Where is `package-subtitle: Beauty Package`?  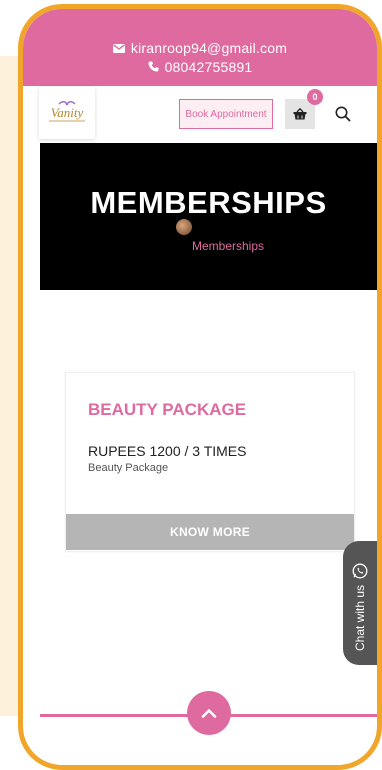
package-subtitle: Beauty Package is located at coordinates (128, 468).